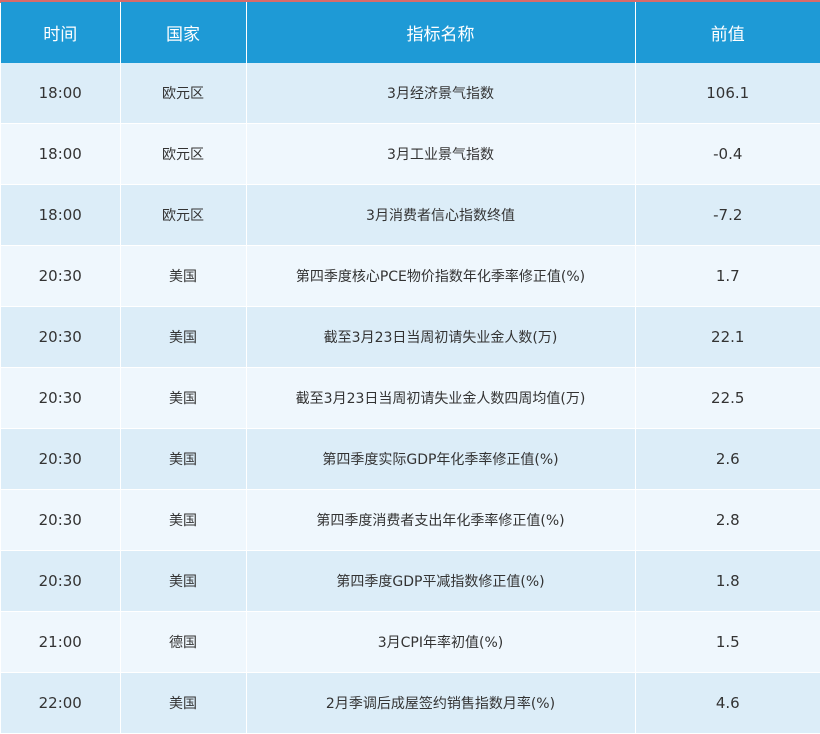 This screenshot has width=820, height=734. I want to click on cell-previous-value: 2.6, so click(727, 459).